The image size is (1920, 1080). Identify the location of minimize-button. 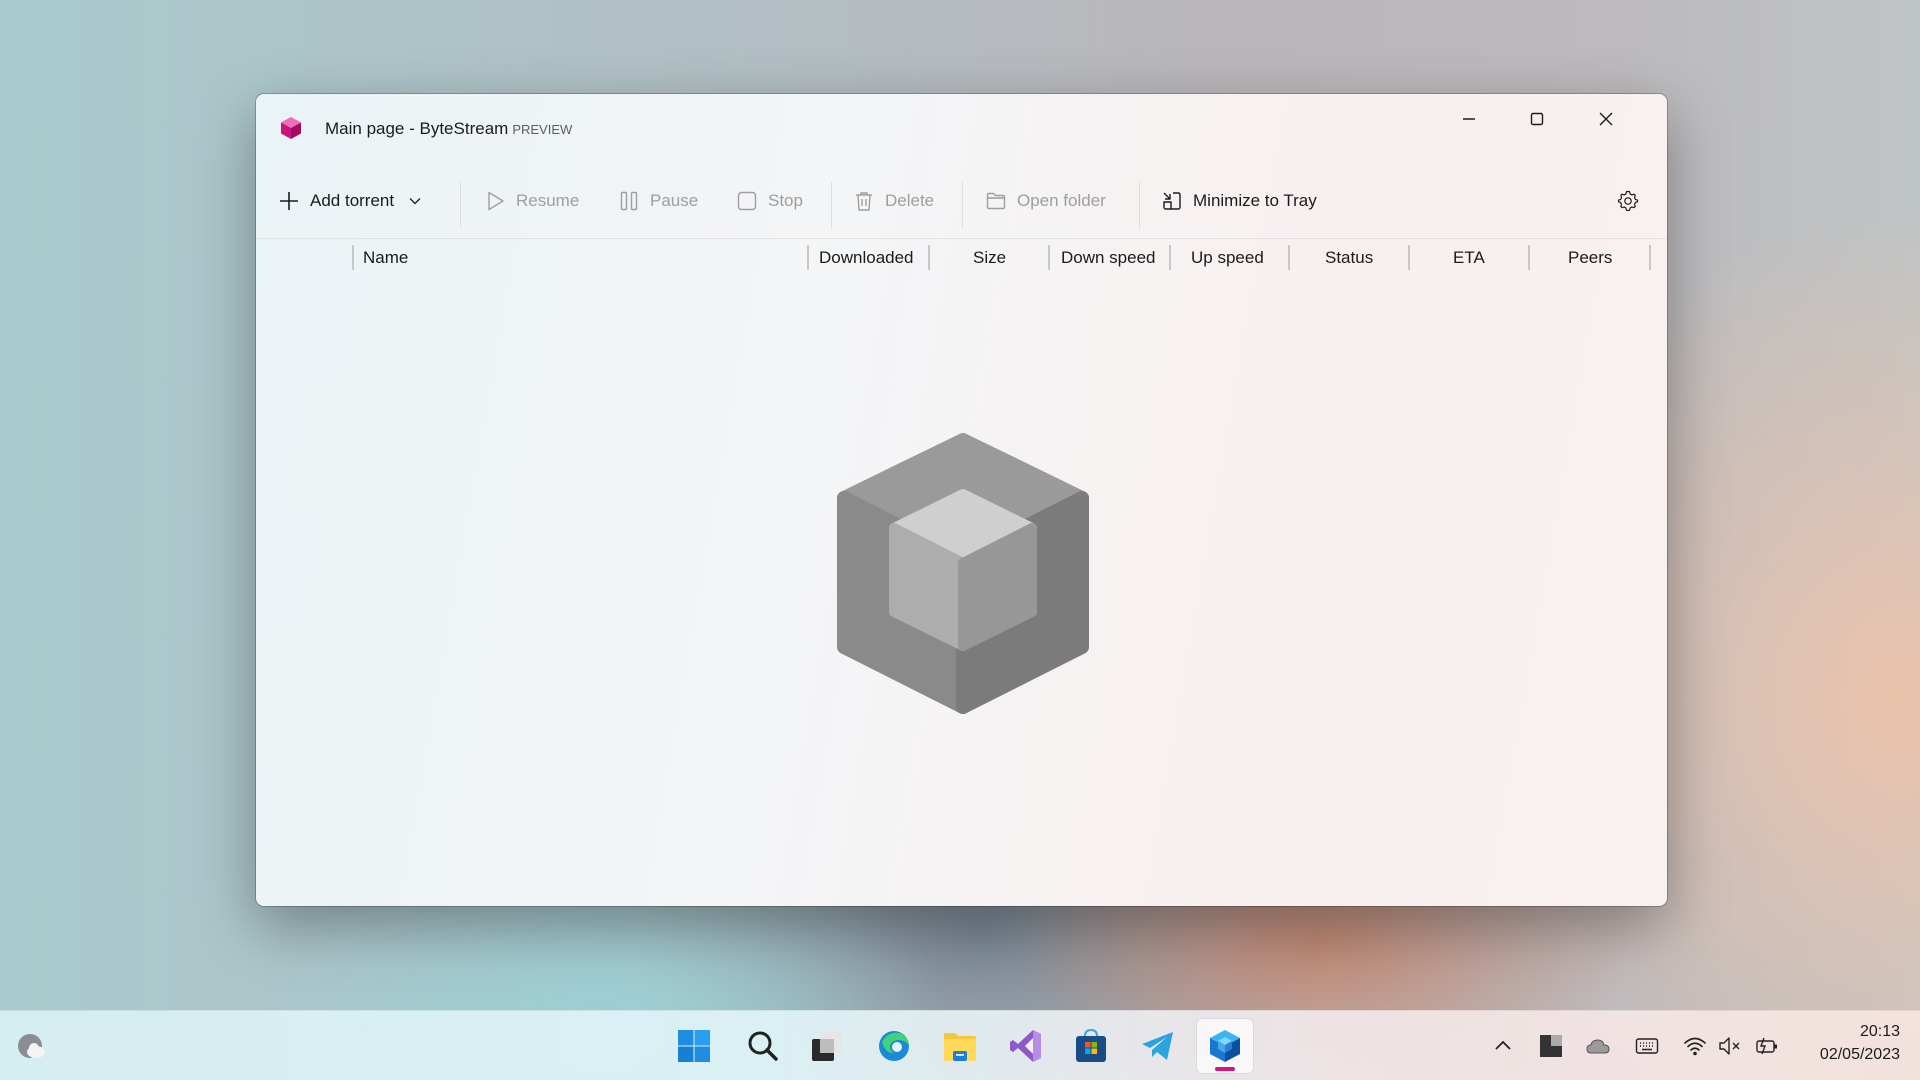
(1469, 119).